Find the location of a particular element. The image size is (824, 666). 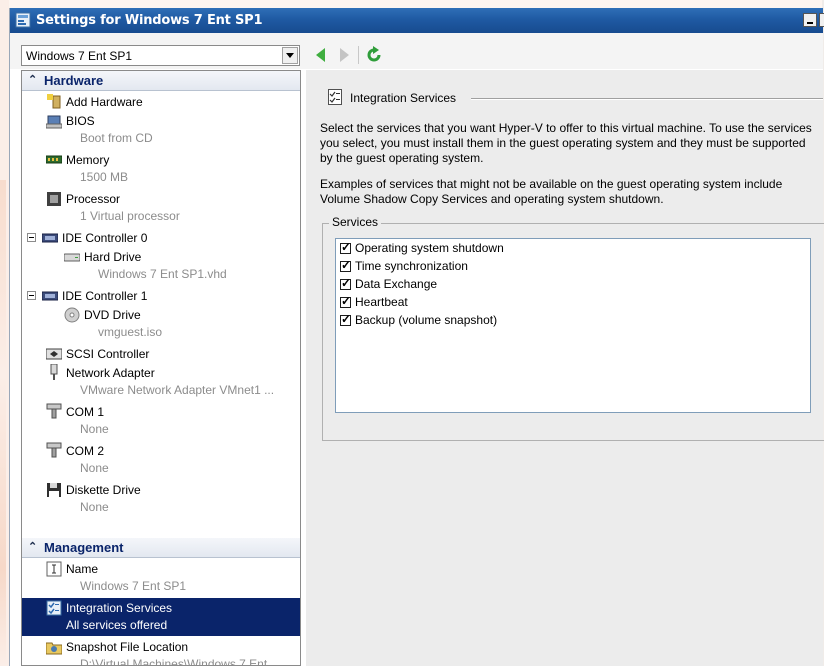

diskette-icon is located at coordinates (54, 490).